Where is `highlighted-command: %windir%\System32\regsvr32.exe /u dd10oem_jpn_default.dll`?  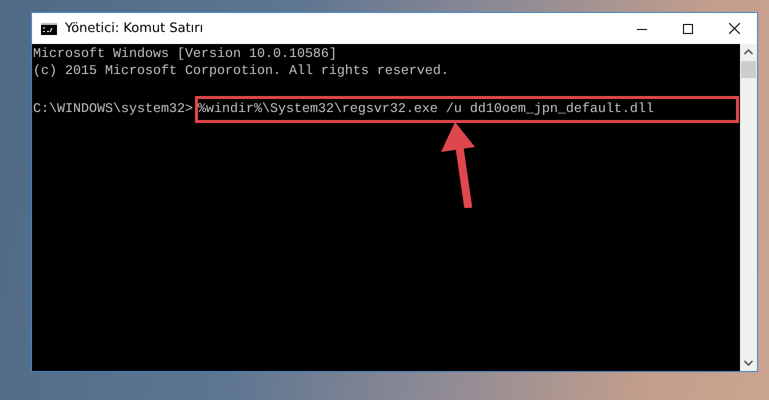 highlighted-command: %windir%\System32\regsvr32.exe /u dd10oem_jpn_default.dll is located at coordinates (466, 109).